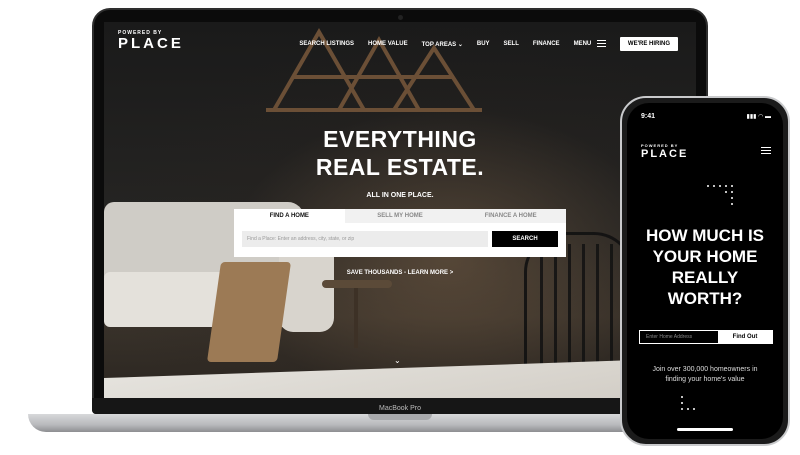 This screenshot has width=800, height=455. I want to click on nav-finance: FINANCE, so click(546, 44).